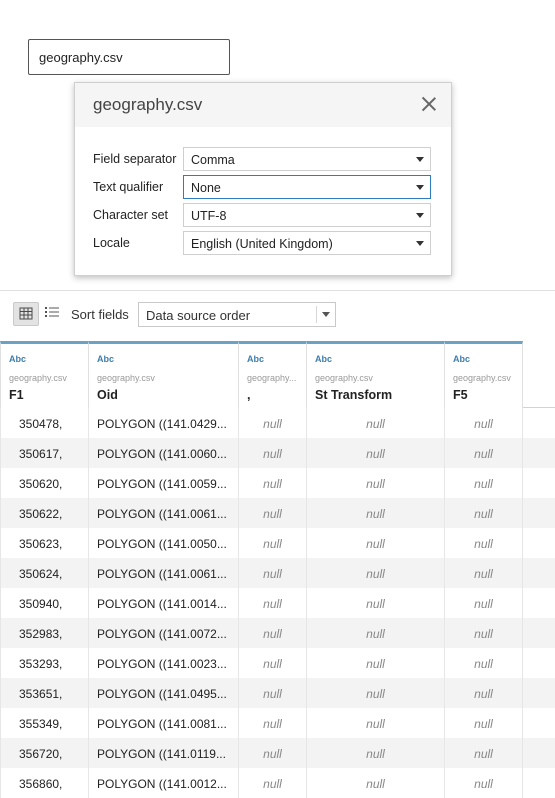 The height and width of the screenshot is (798, 555). What do you see at coordinates (44, 603) in the screenshot?
I see `cell-f1: 350940,` at bounding box center [44, 603].